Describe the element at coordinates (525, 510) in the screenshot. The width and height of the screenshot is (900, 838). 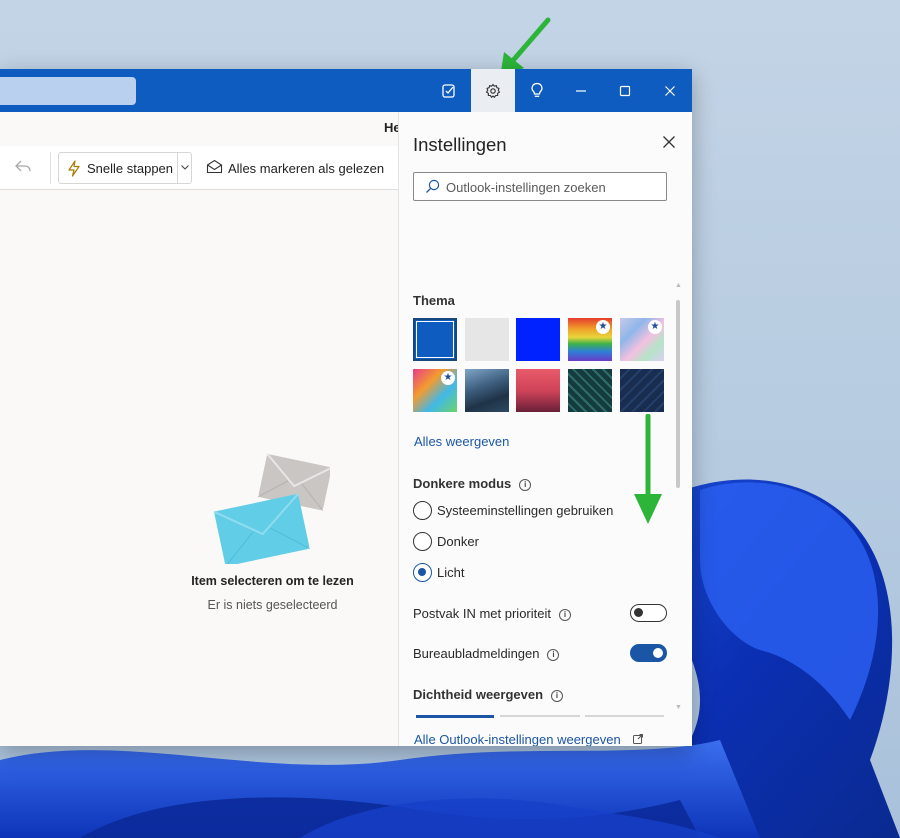
I see `radio-label: Systeeminstellingen gebruiken` at that location.